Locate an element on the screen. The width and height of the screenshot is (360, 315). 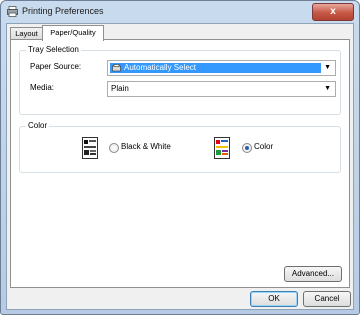
tray-selection-label: Tray Selection is located at coordinates (53, 49).